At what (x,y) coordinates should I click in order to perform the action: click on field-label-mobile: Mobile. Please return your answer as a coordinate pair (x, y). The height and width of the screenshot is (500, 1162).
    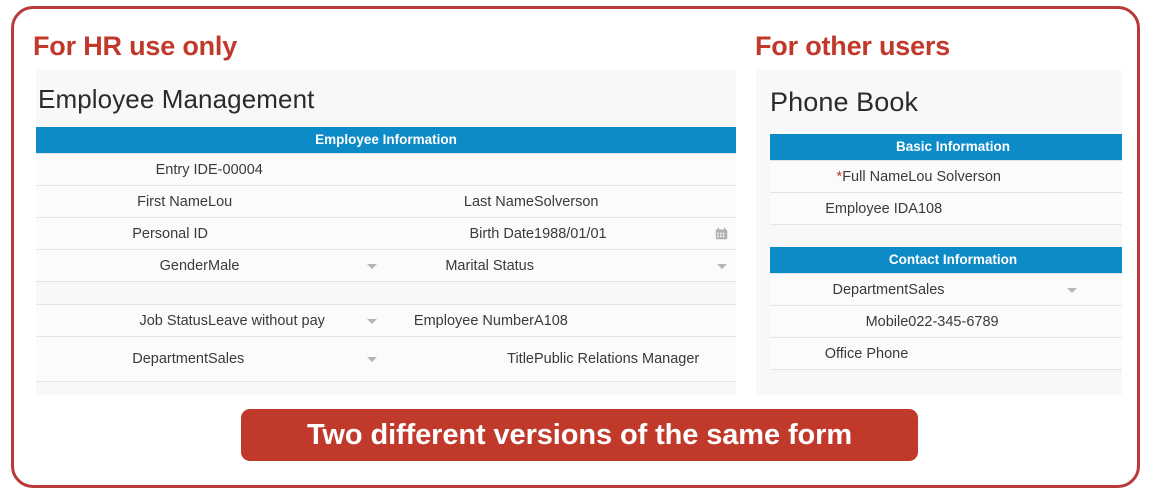
    Looking at the image, I should click on (839, 321).